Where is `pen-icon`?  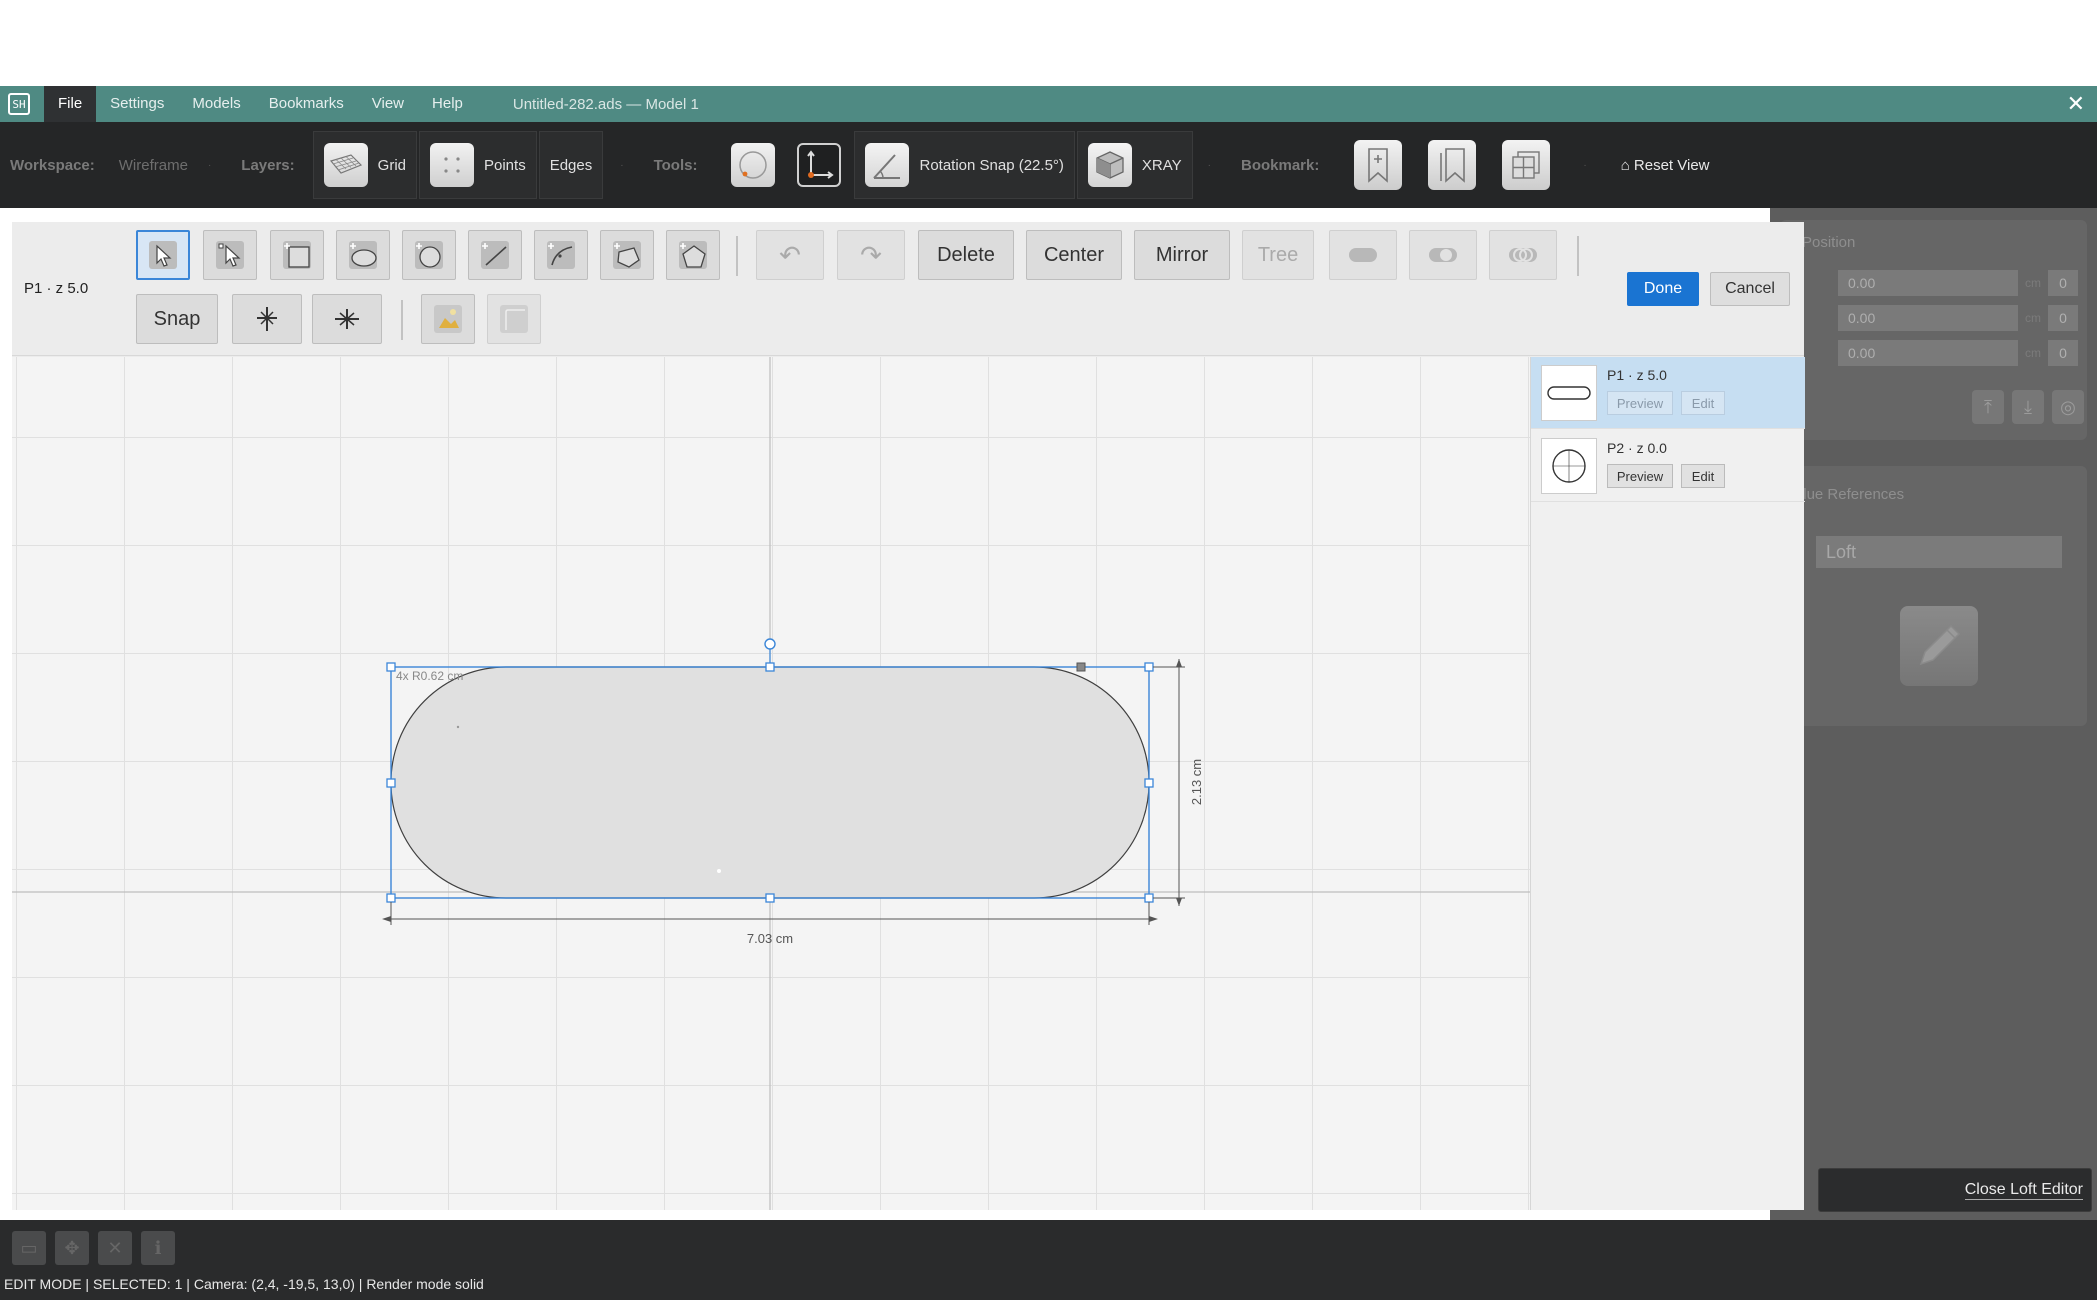 pen-icon is located at coordinates (1939, 646).